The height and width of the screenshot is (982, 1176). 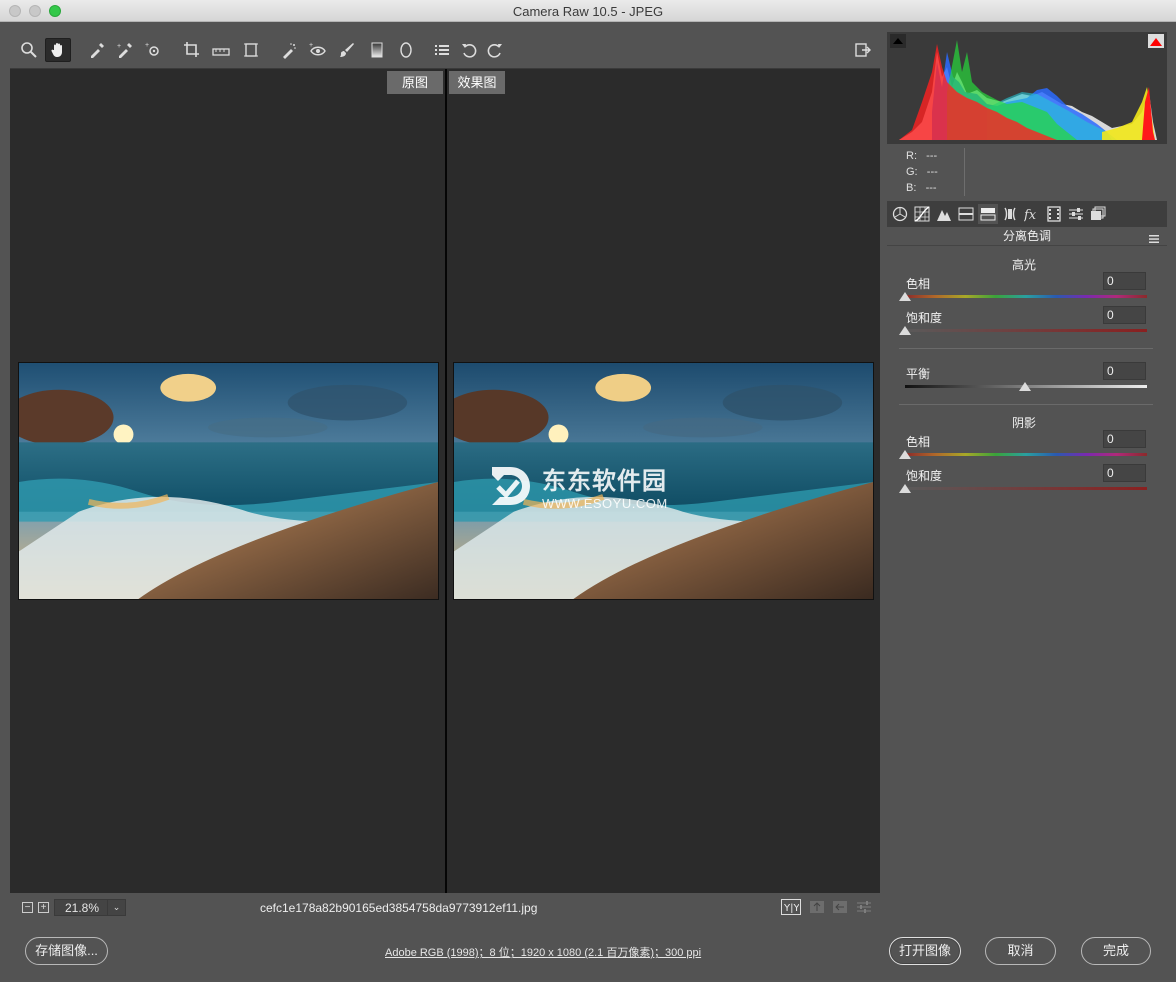 I want to click on after-image: 东东软件园 WWW.ESOYU.COM, so click(x=663, y=481).